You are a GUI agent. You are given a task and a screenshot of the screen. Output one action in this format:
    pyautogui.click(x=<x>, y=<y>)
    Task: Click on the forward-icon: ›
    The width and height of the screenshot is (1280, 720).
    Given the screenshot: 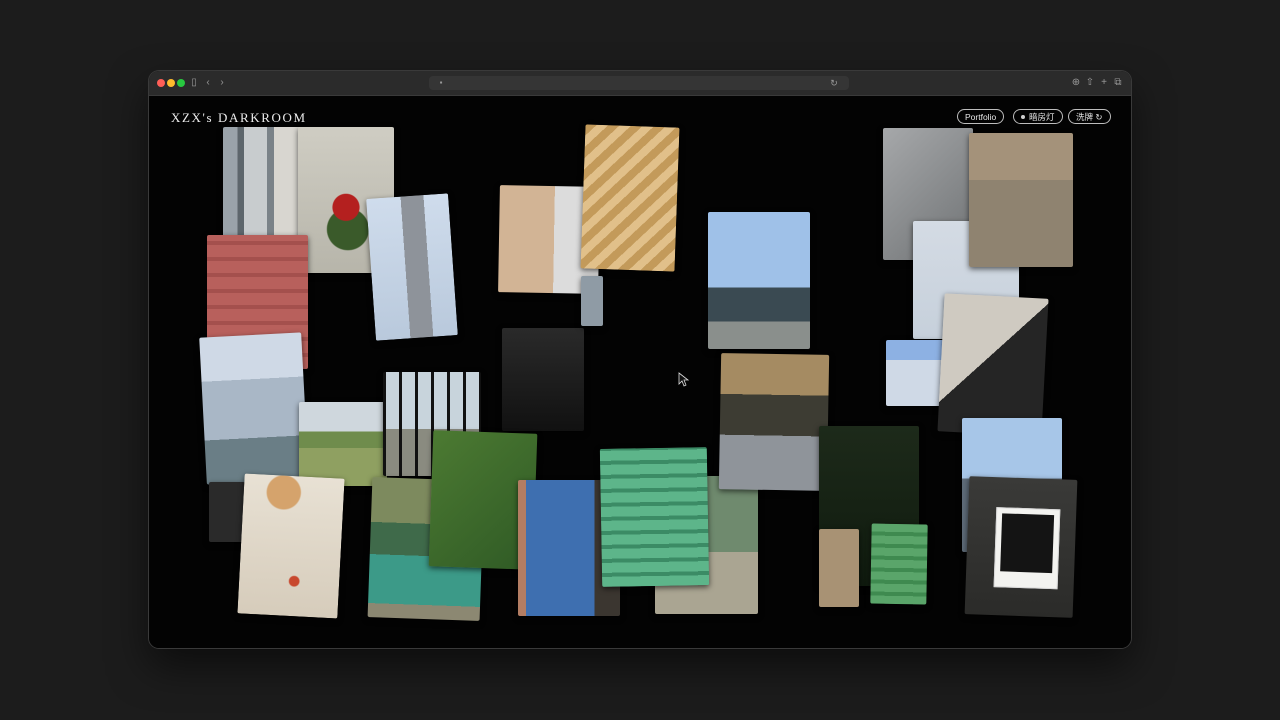 What is the action you would take?
    pyautogui.click(x=222, y=83)
    